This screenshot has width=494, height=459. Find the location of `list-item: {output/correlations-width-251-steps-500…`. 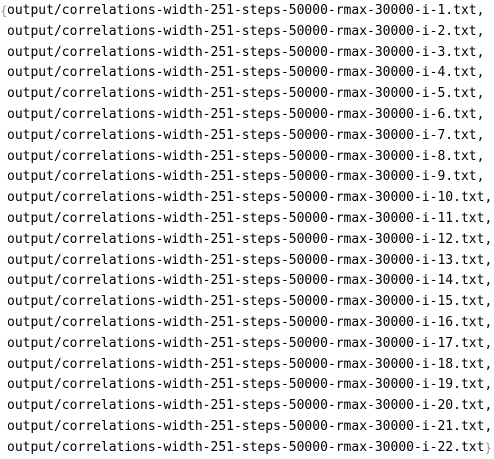

list-item: {output/correlations-width-251-steps-500… is located at coordinates (247, 11).